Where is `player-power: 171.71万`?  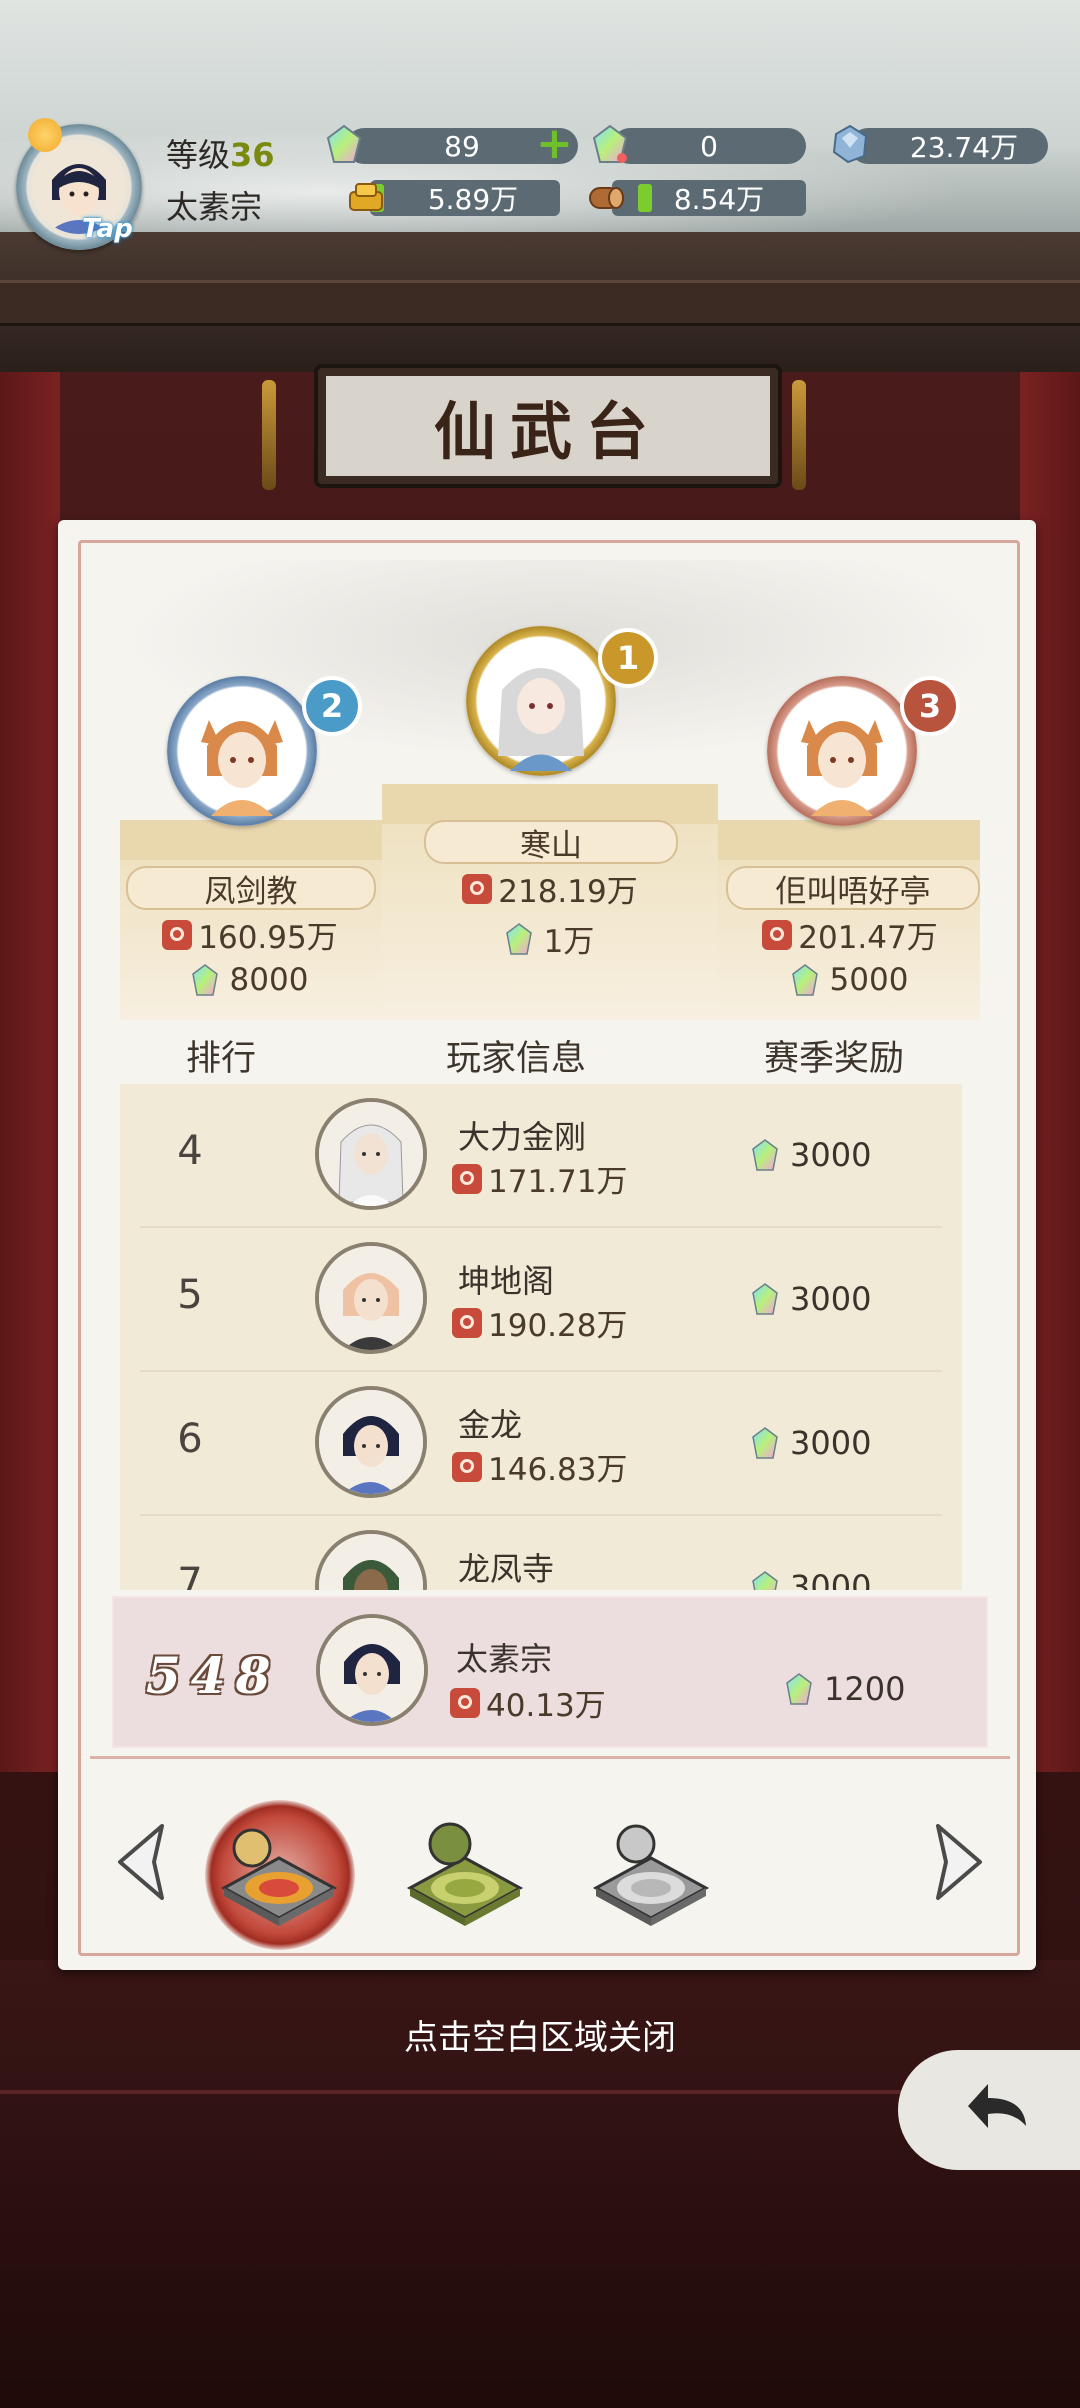
player-power: 171.71万 is located at coordinates (539, 1178).